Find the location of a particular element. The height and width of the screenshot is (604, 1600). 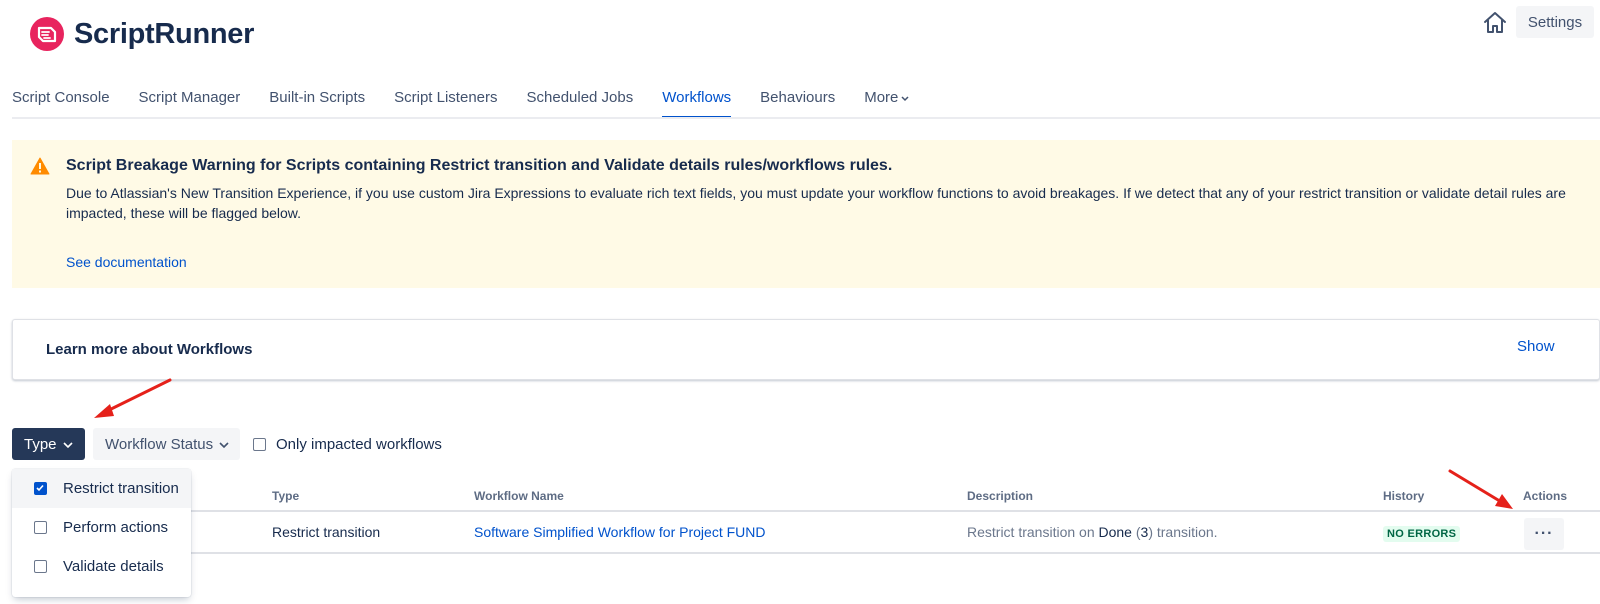

scriptrunner-logo-icon is located at coordinates (47, 34).